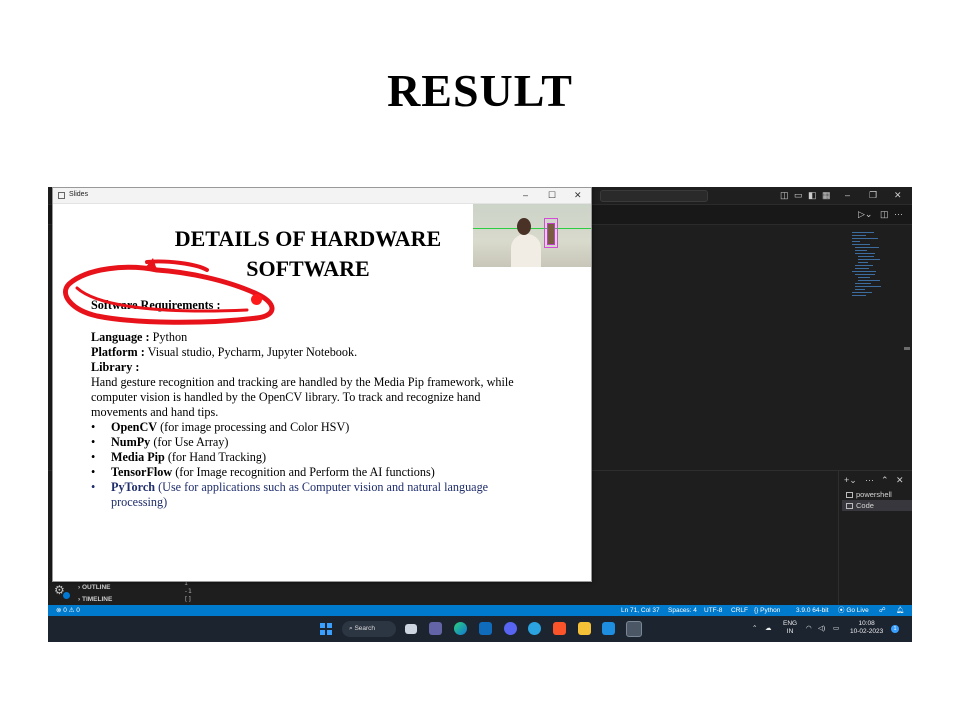  Describe the element at coordinates (68, 610) in the screenshot. I see `problems-status: ⊗ 0 ⚠ 0` at that location.